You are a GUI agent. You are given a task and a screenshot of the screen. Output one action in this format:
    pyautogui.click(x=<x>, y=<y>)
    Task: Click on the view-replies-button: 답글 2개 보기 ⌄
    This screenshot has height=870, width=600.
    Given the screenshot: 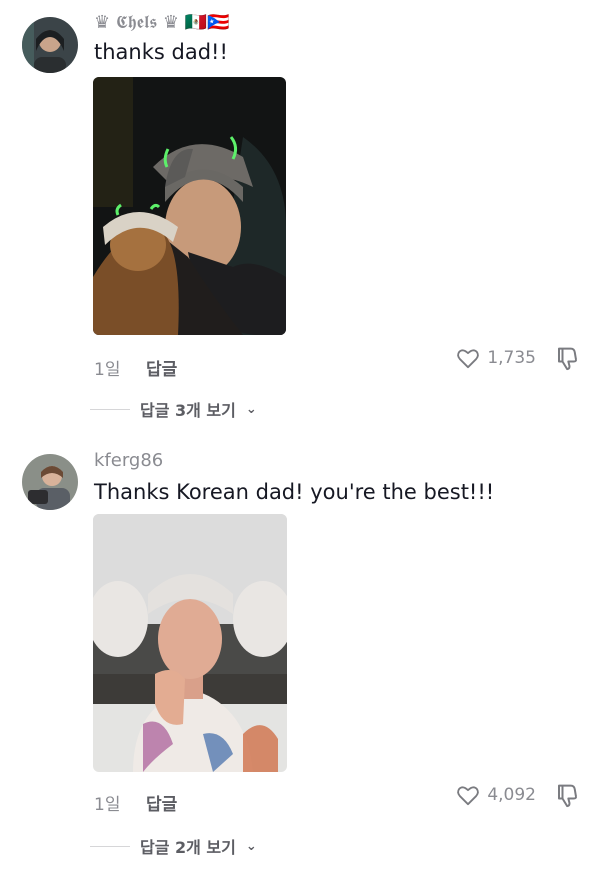 What is the action you would take?
    pyautogui.click(x=173, y=846)
    